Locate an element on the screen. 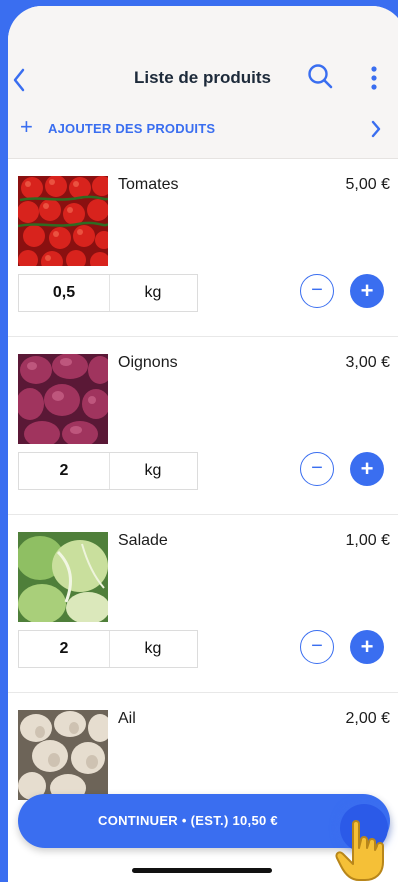 Image resolution: width=398 pixels, height=882 pixels. product-price: 5,00 € is located at coordinates (367, 184).